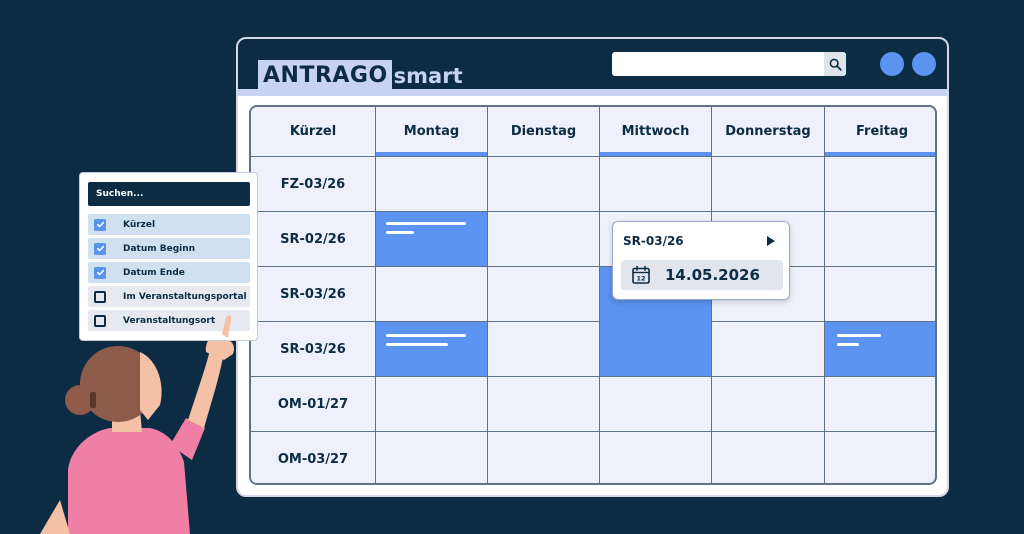 Image resolution: width=1024 pixels, height=534 pixels. Describe the element at coordinates (641, 274) in the screenshot. I see `calendar-icon: 12` at that location.